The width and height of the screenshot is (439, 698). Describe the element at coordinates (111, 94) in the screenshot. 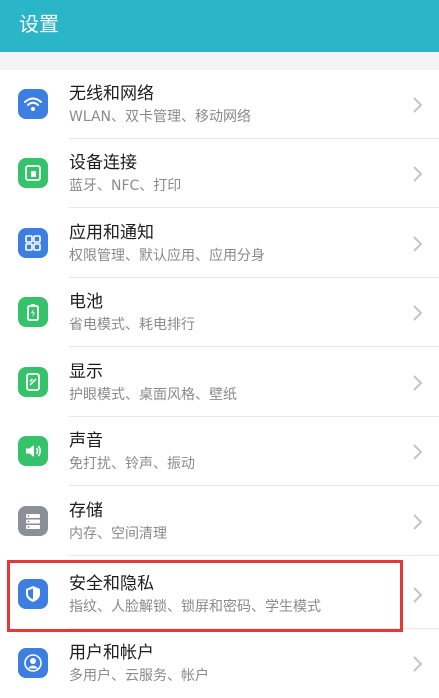

I see `settings-item-title: 无线和网络` at that location.